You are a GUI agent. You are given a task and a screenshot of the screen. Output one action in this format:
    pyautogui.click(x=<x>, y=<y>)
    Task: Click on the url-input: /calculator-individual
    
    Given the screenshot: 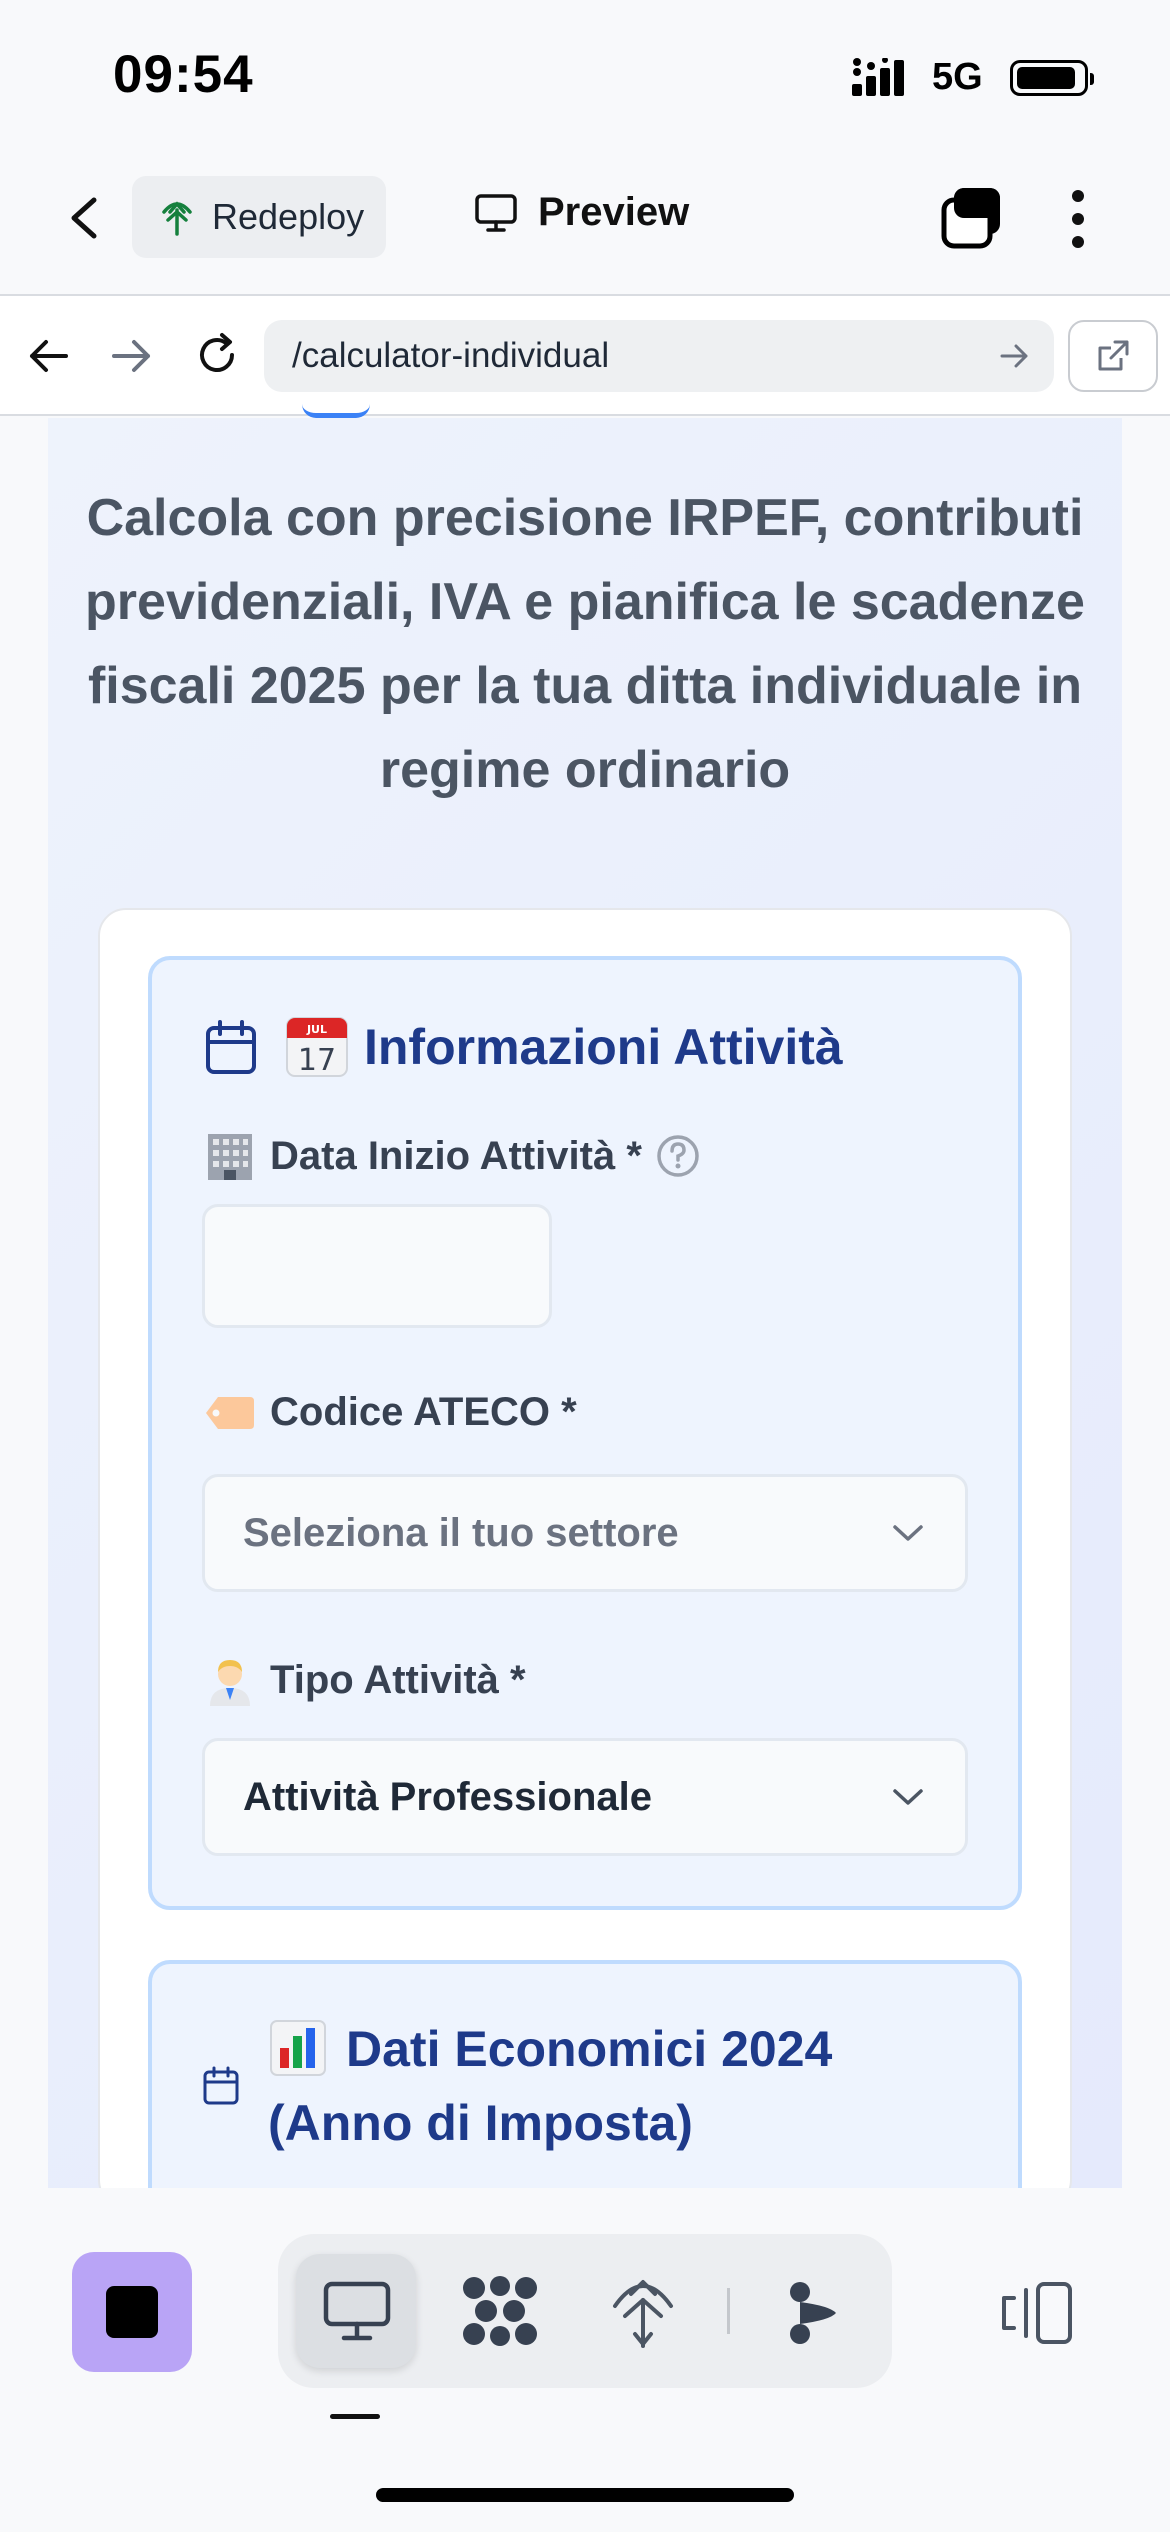 What is the action you would take?
    pyautogui.click(x=659, y=356)
    